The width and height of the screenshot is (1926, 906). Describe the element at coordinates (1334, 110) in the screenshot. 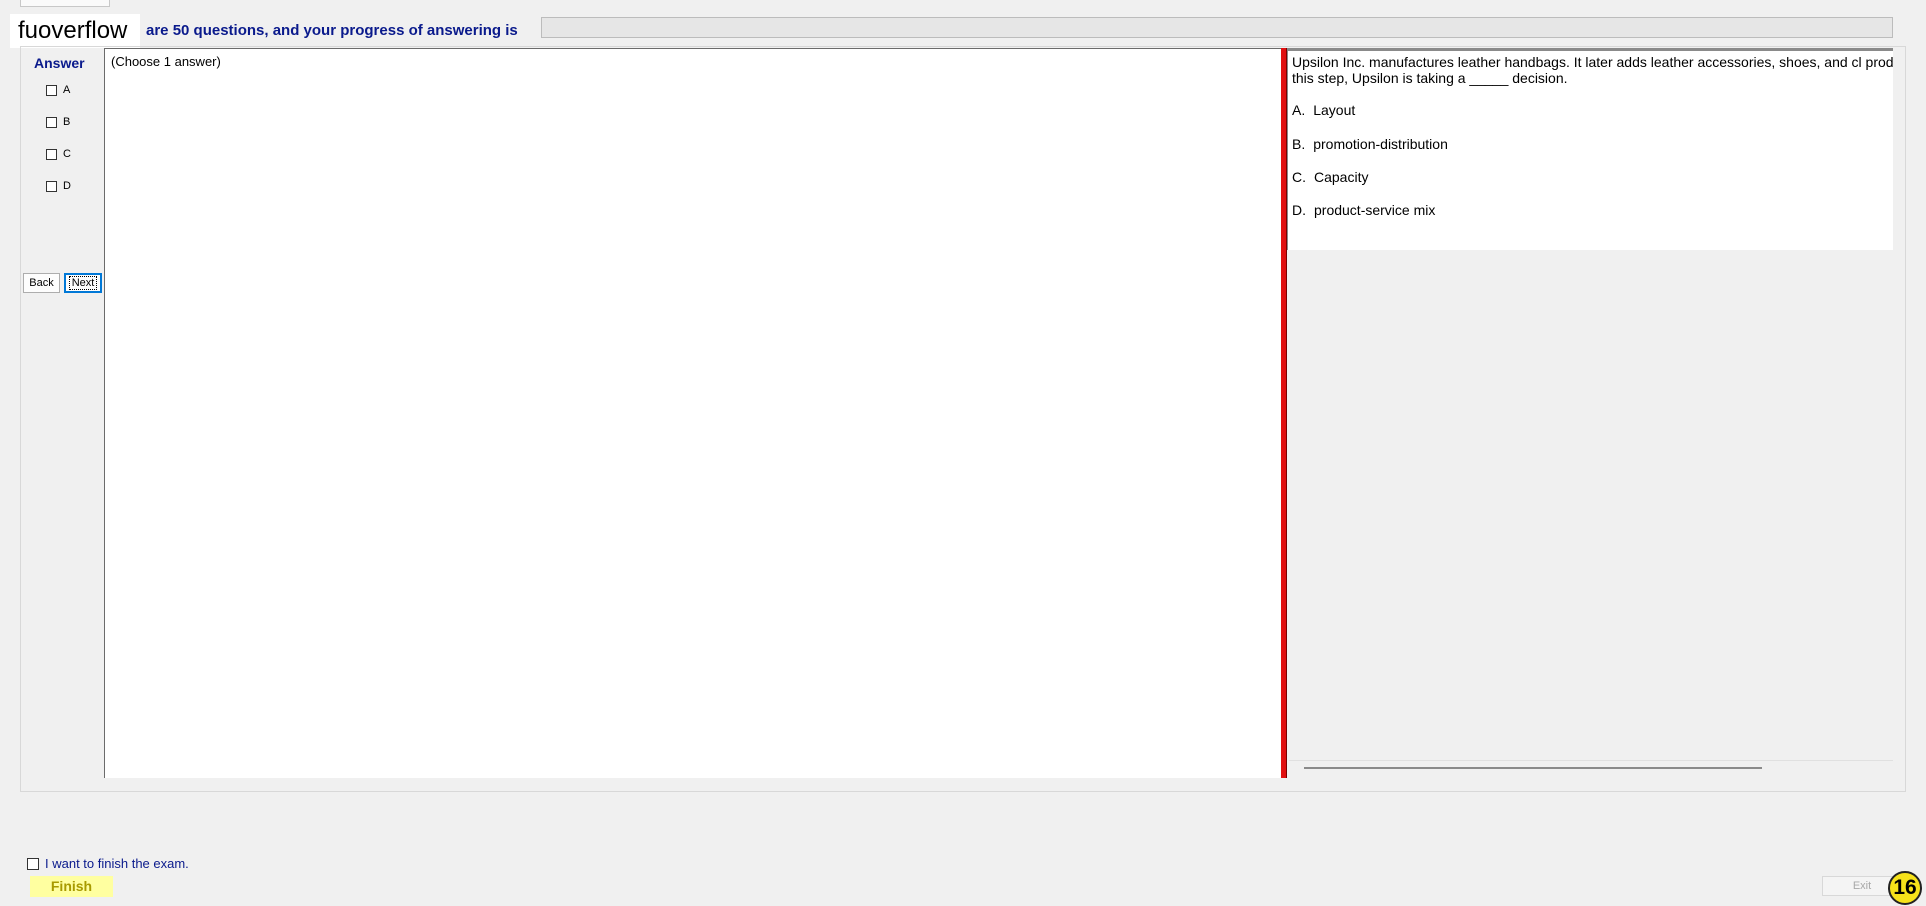

I see `choice-a-text: Layout` at that location.